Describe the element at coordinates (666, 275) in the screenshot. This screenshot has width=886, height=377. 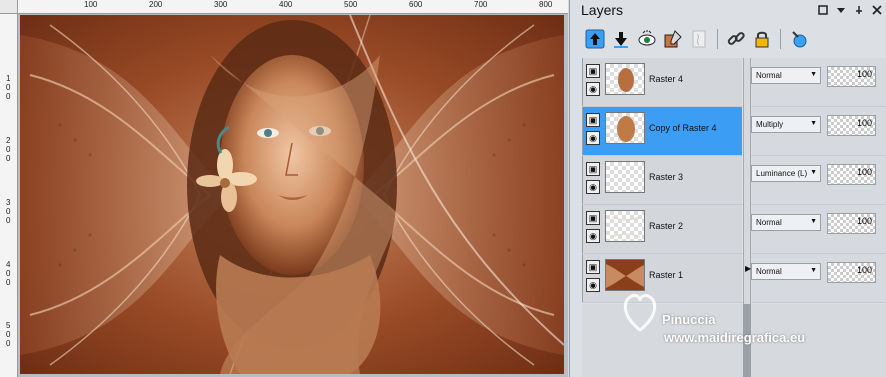
I see `layer-name: Raster 1` at that location.